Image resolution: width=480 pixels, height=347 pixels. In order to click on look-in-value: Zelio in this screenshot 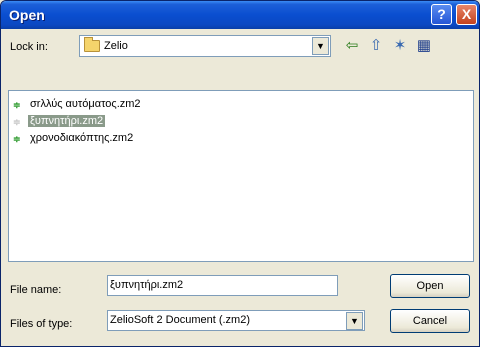, I will do `click(116, 46)`.